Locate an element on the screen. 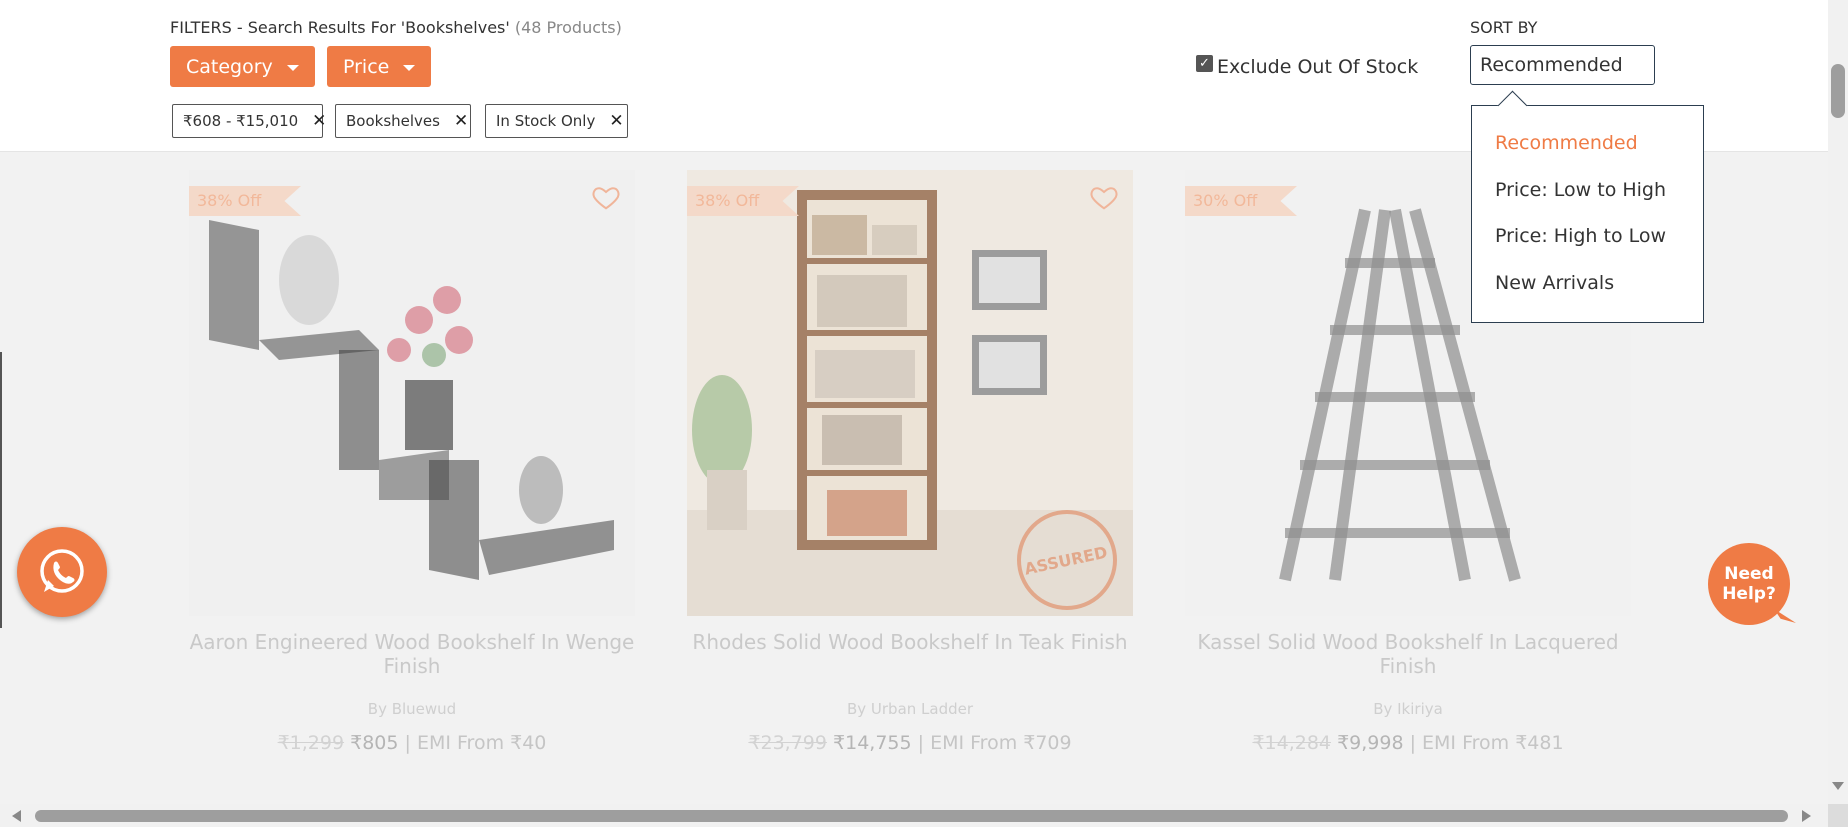 The width and height of the screenshot is (1848, 827). exclude-out-of-stock-label: Exclude Out Of Stock is located at coordinates (1318, 67).